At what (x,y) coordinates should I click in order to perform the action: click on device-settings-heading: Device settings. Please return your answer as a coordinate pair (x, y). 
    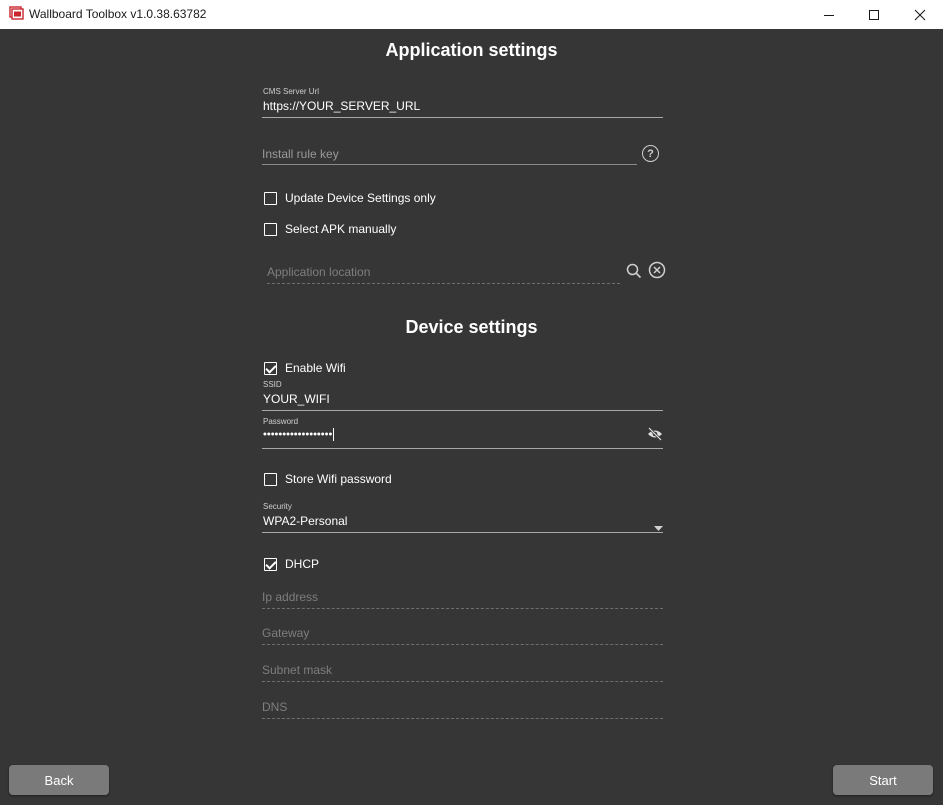
    Looking at the image, I should click on (471, 327).